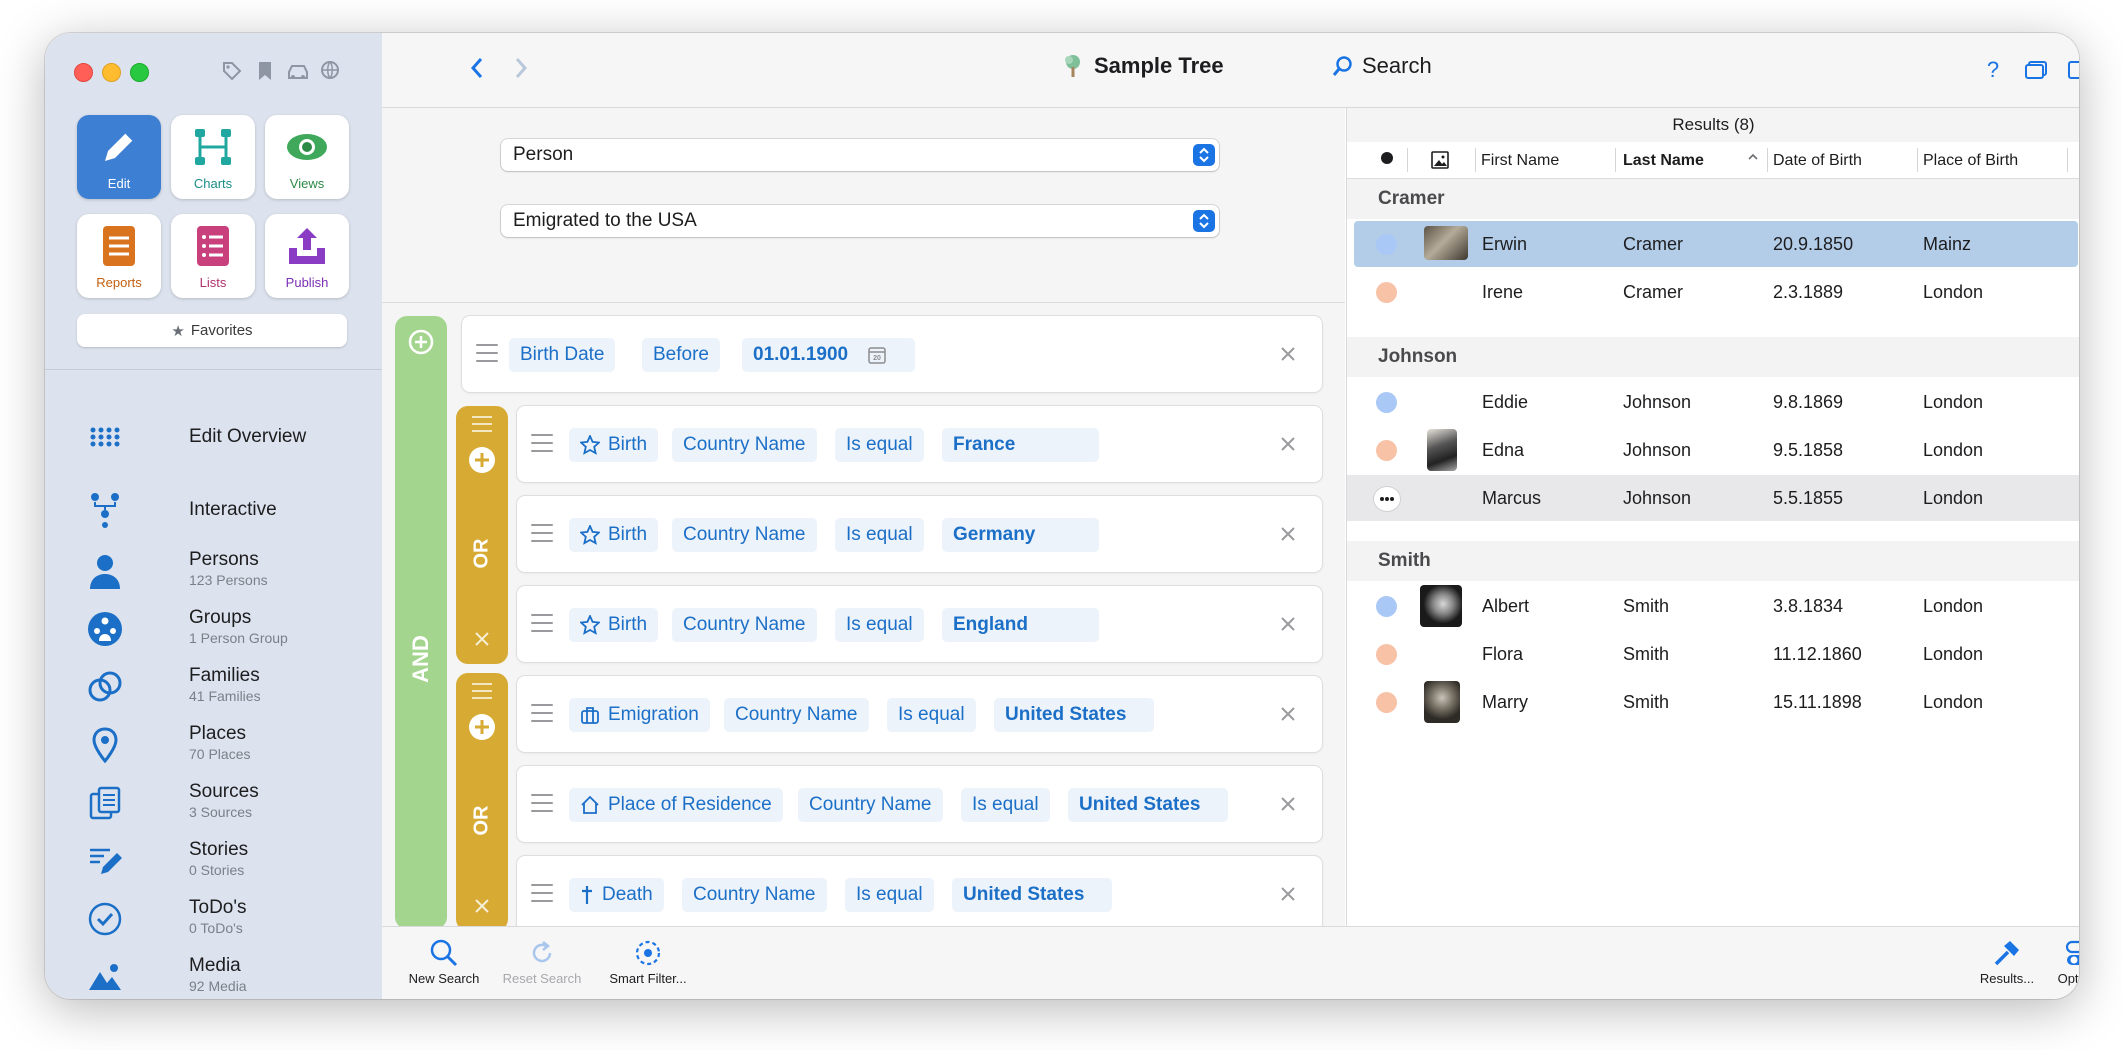  I want to click on column-date-of-birth: Date of Birth, so click(1817, 161).